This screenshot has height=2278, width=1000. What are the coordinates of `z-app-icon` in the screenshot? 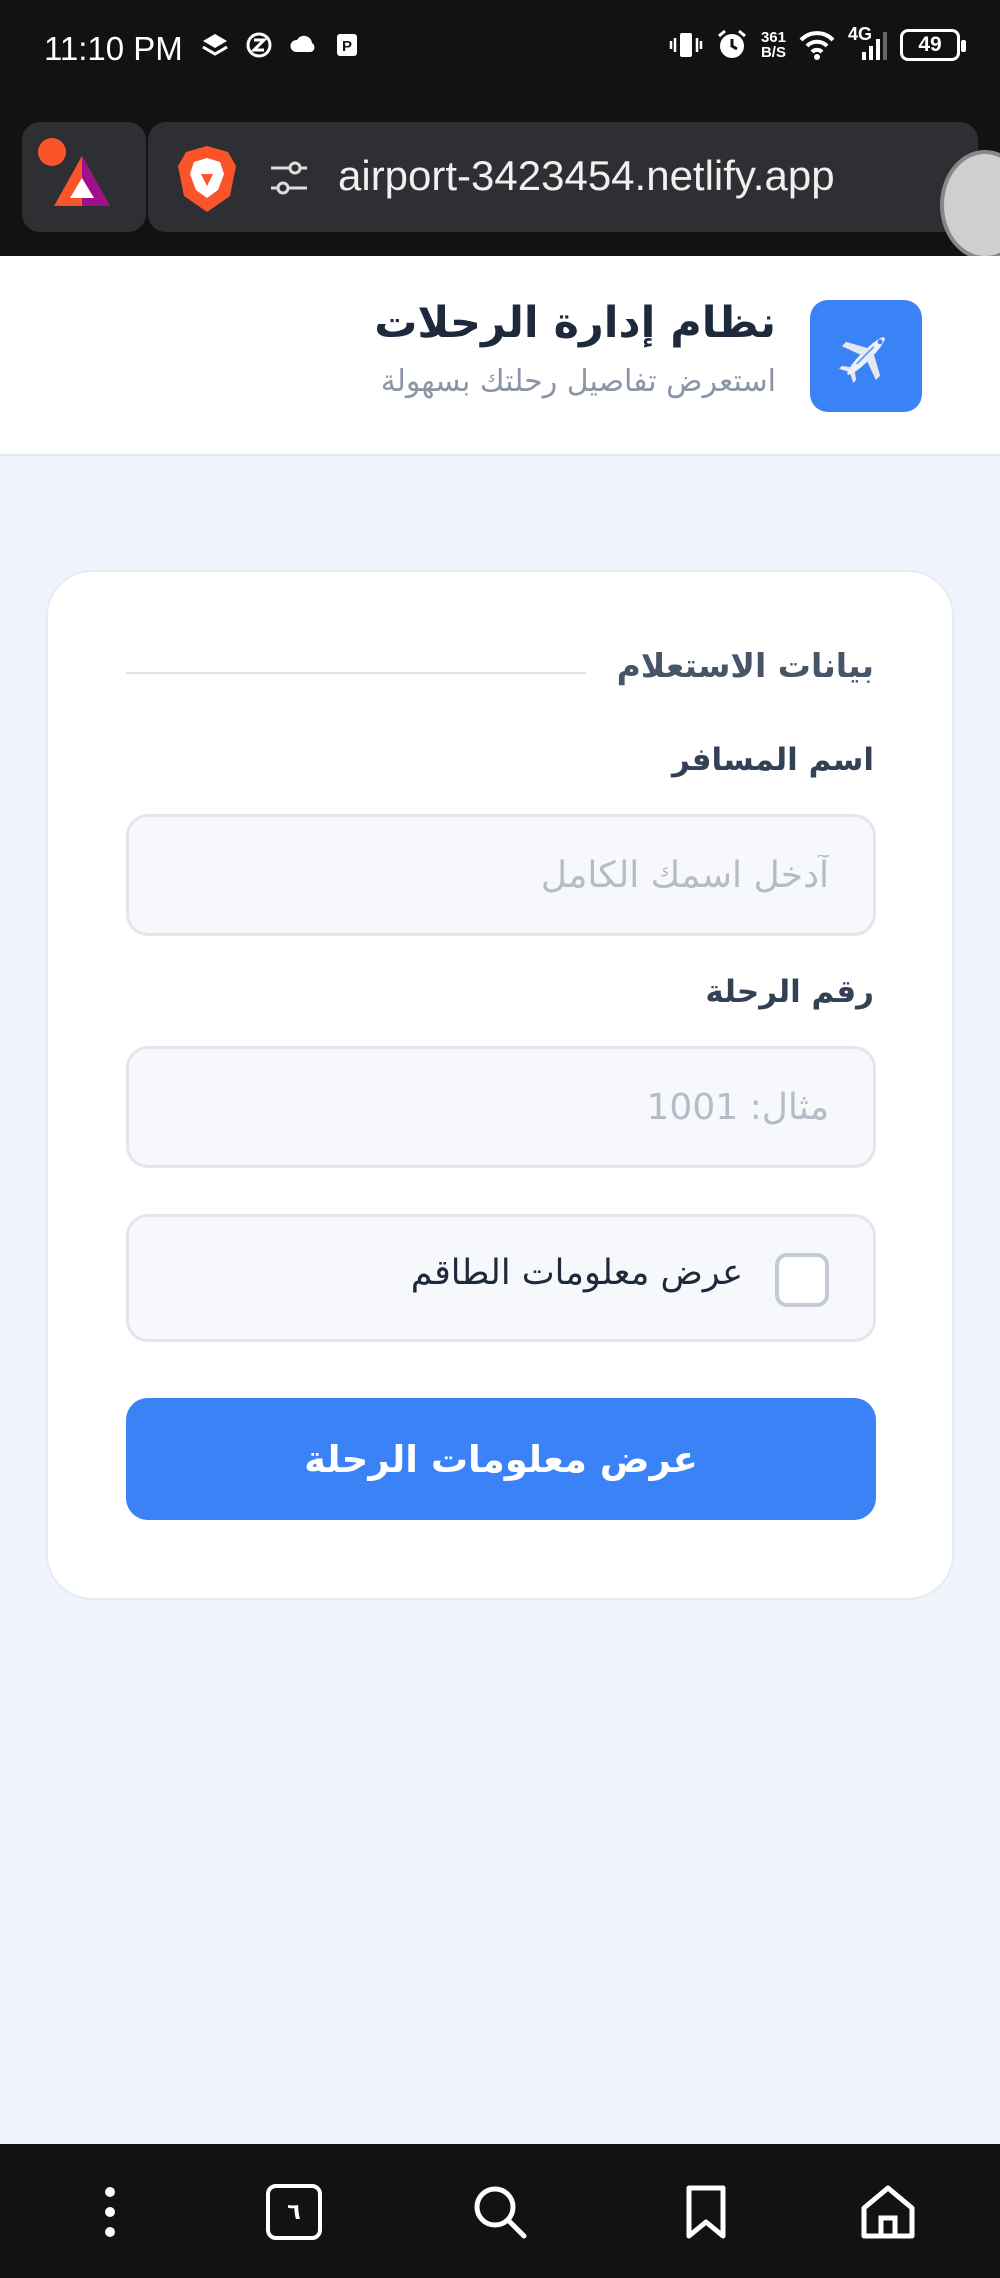 It's located at (259, 45).